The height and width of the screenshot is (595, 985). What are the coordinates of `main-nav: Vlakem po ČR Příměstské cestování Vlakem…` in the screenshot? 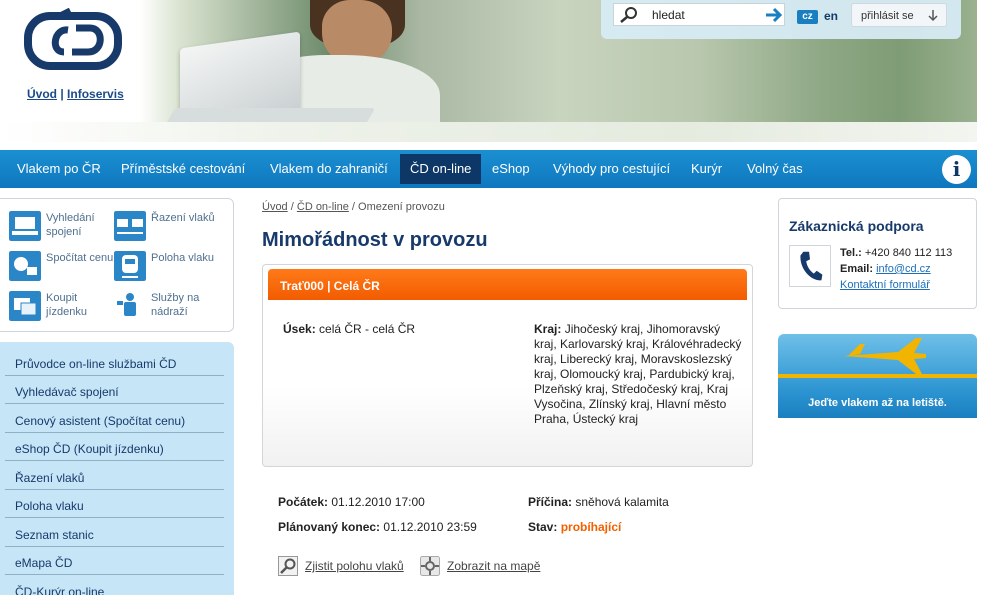 It's located at (488, 169).